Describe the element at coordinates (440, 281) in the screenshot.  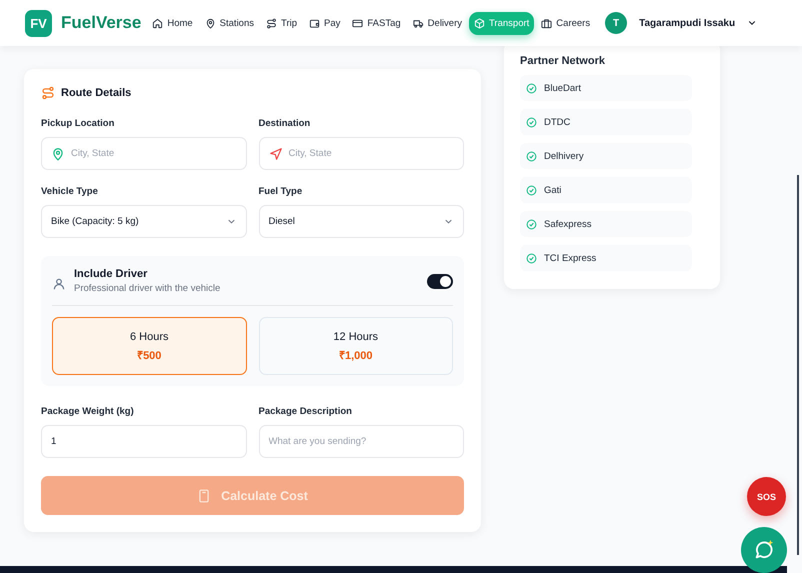
I see `toggle-switch` at that location.